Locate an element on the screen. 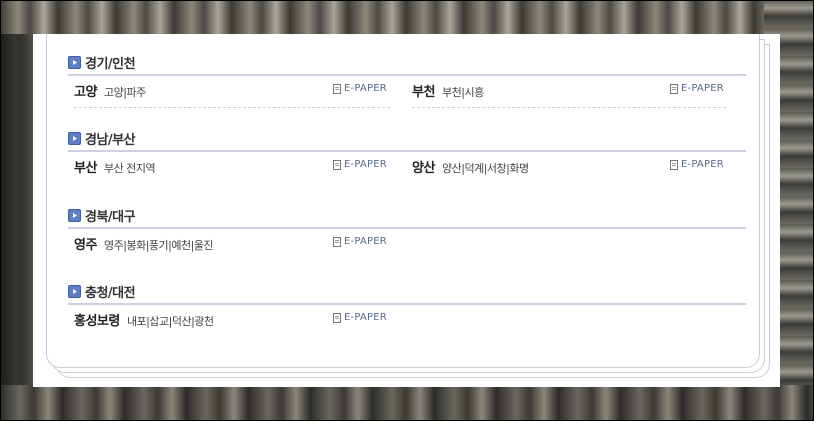 This screenshot has width=814, height=421. section-title: 경남/부산 is located at coordinates (110, 140).